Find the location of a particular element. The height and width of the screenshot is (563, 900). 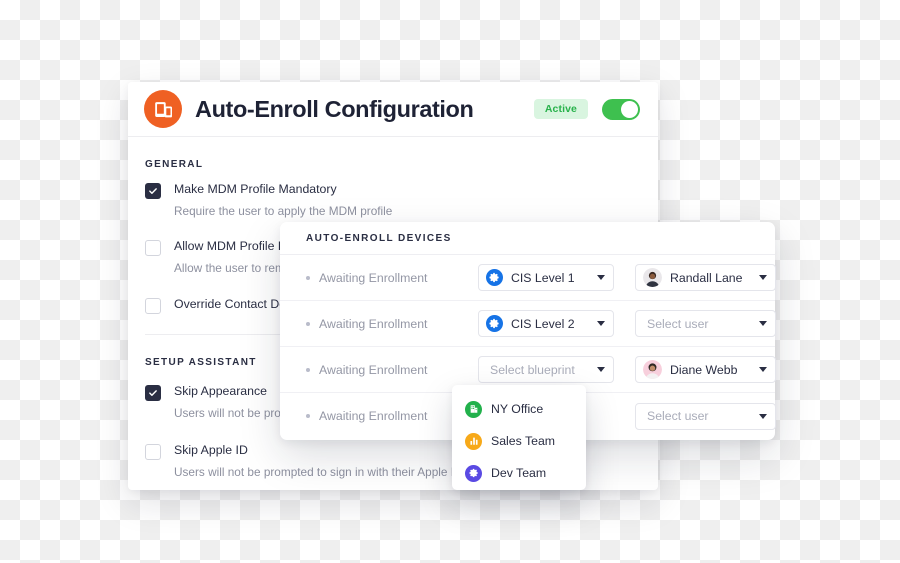

dropdown-item-label: Dev Team is located at coordinates (519, 473).